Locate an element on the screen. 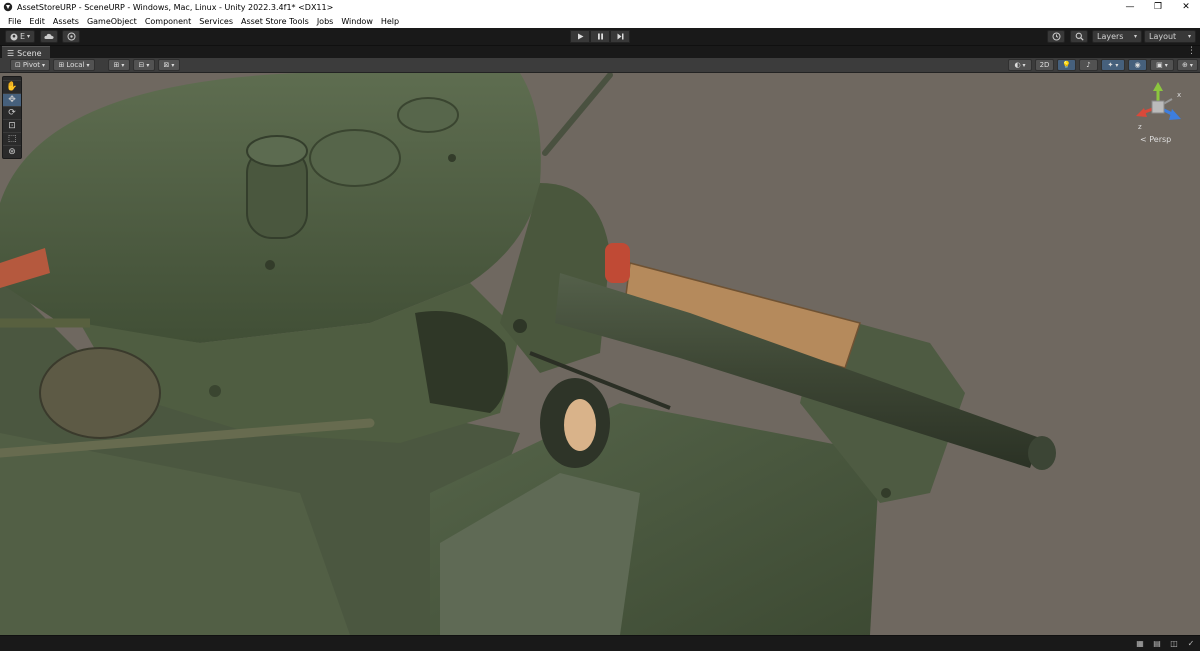 The height and width of the screenshot is (651, 1200). effects-icon: ✦ is located at coordinates (1110, 65).